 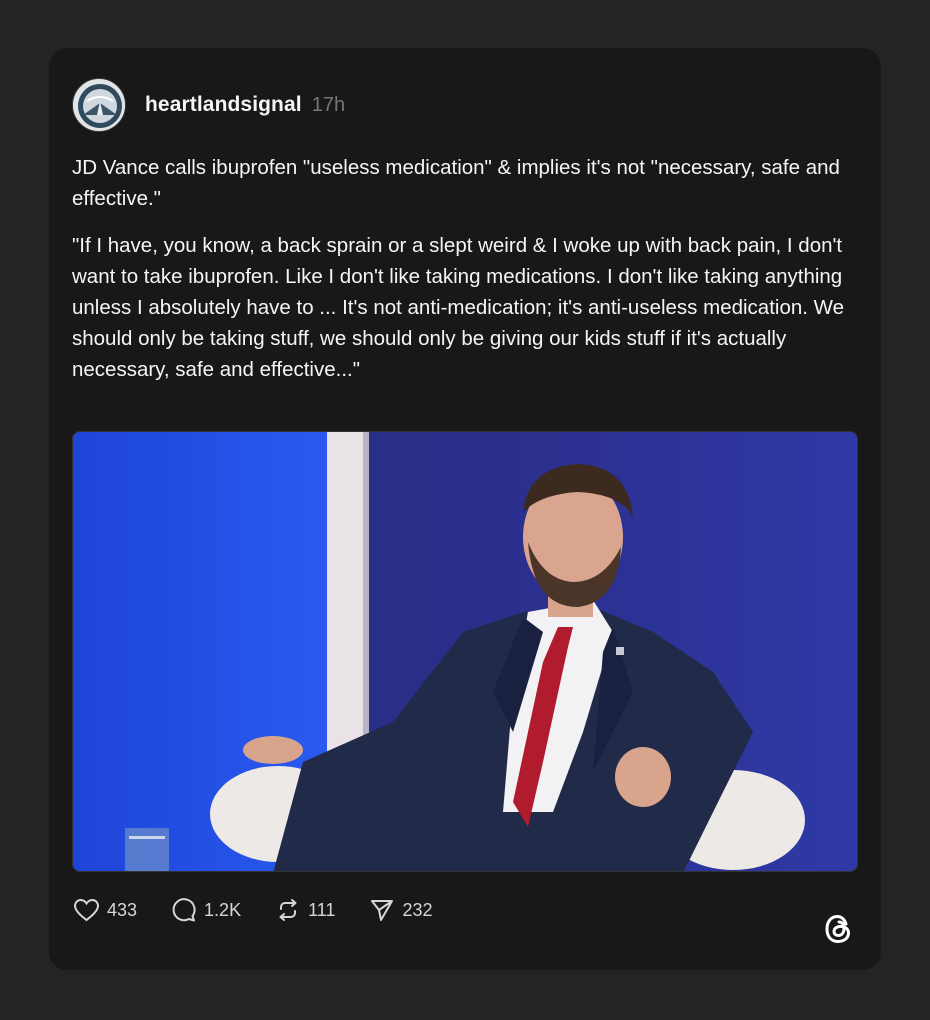 I want to click on avatar, so click(x=99, y=105).